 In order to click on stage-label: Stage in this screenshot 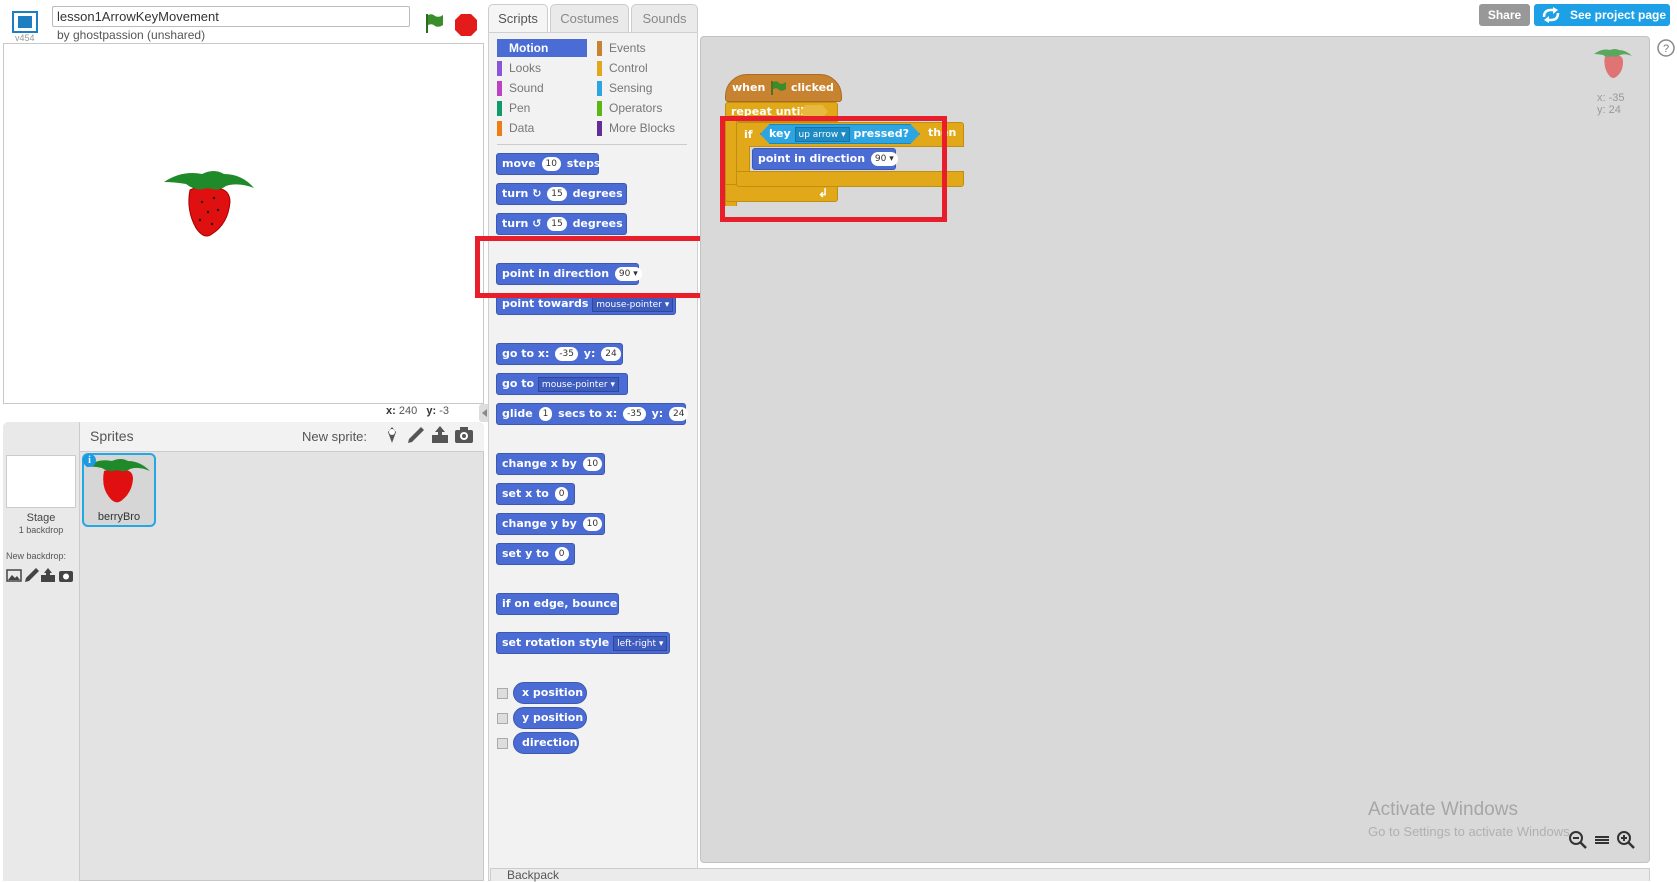, I will do `click(41, 518)`.